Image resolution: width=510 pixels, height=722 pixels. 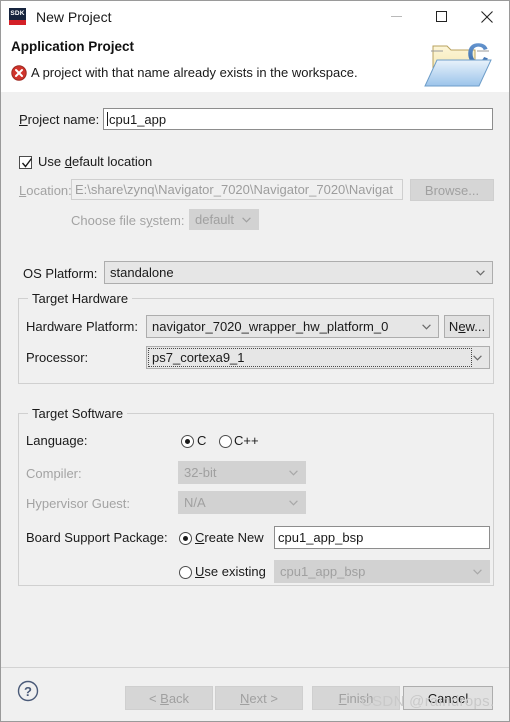 I want to click on sdk-app-icon-label: SDK, so click(x=17, y=13).